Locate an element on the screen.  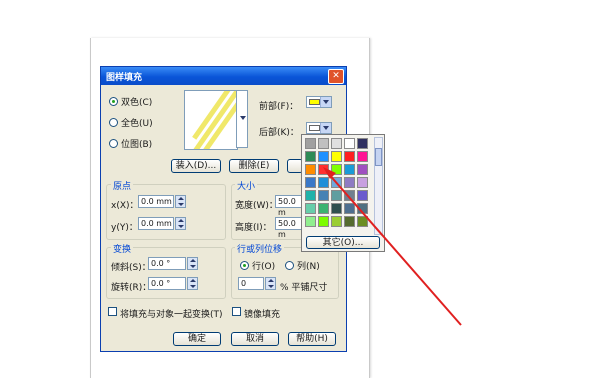
annotation-arrow-head is located at coordinates (329, 173).